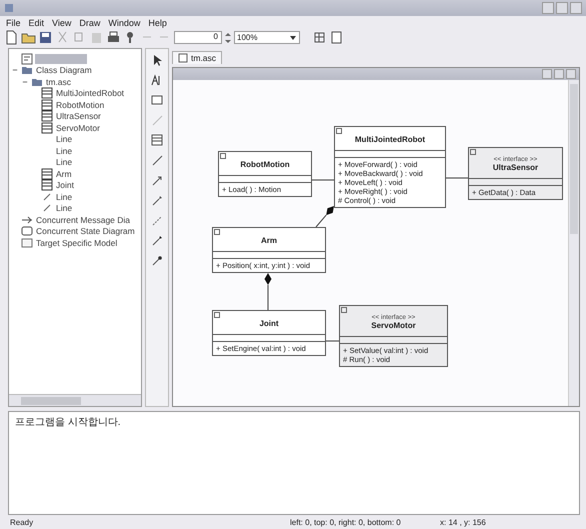  I want to click on class-name: UltraSensor, so click(516, 167).